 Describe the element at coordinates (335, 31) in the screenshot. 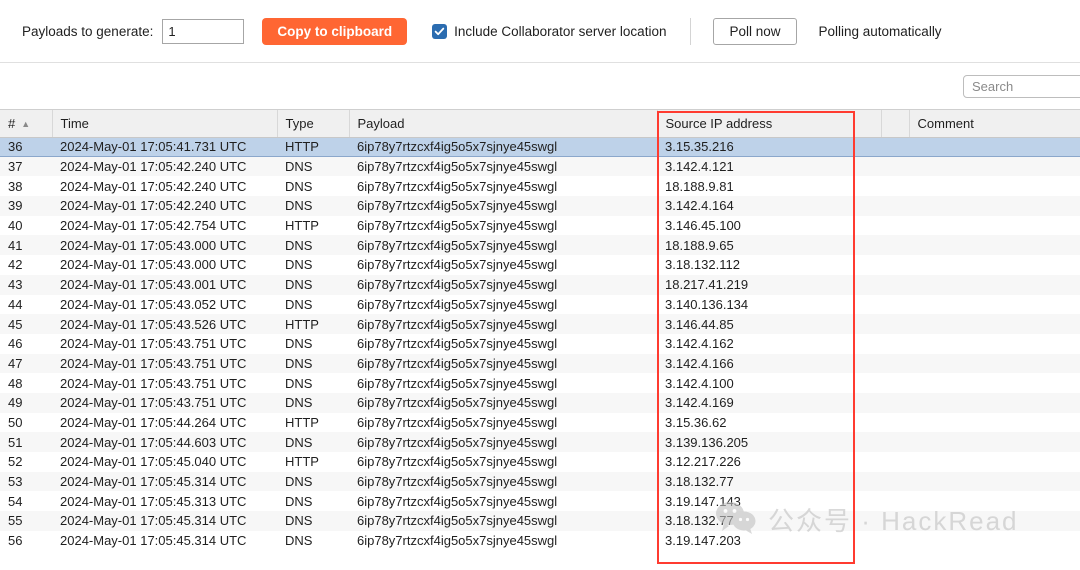

I see `copy-to-clipboard-button: Copy to clipboard` at that location.